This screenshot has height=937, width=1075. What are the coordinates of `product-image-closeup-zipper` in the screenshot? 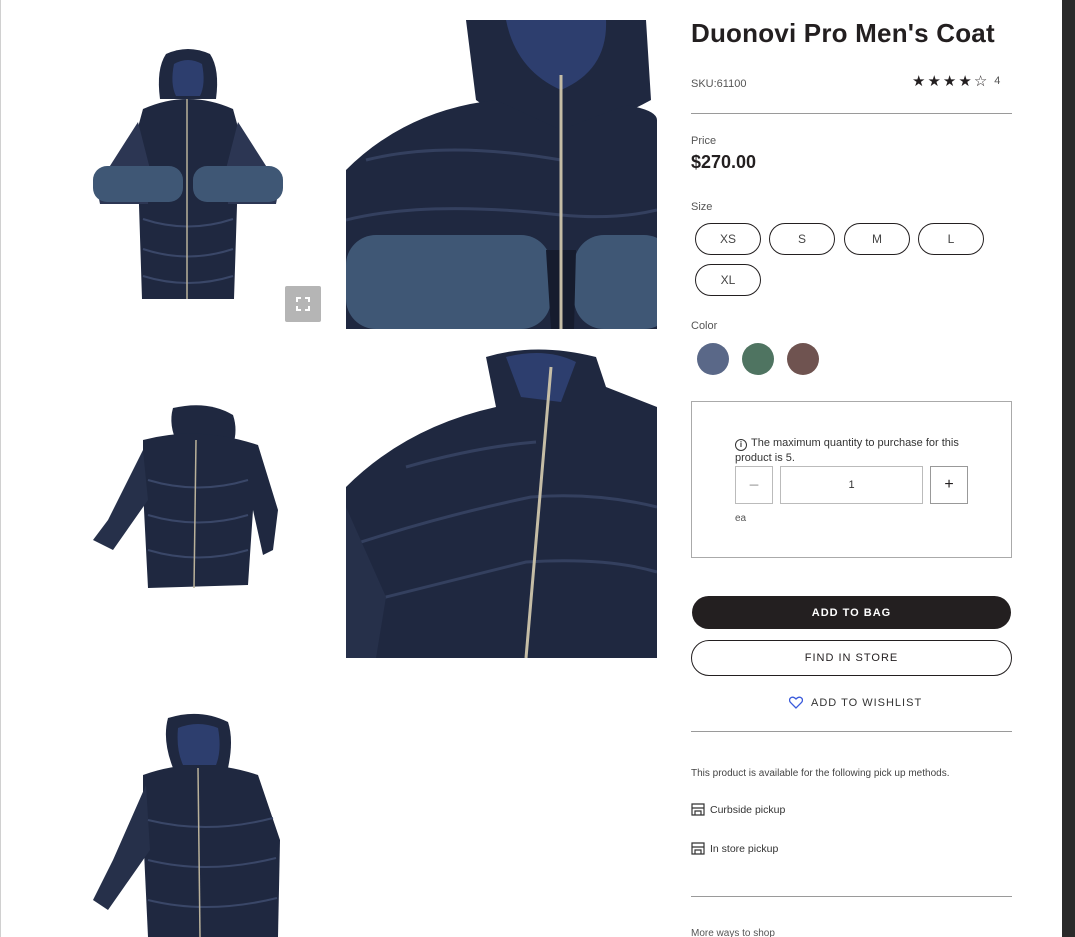 It's located at (501, 502).